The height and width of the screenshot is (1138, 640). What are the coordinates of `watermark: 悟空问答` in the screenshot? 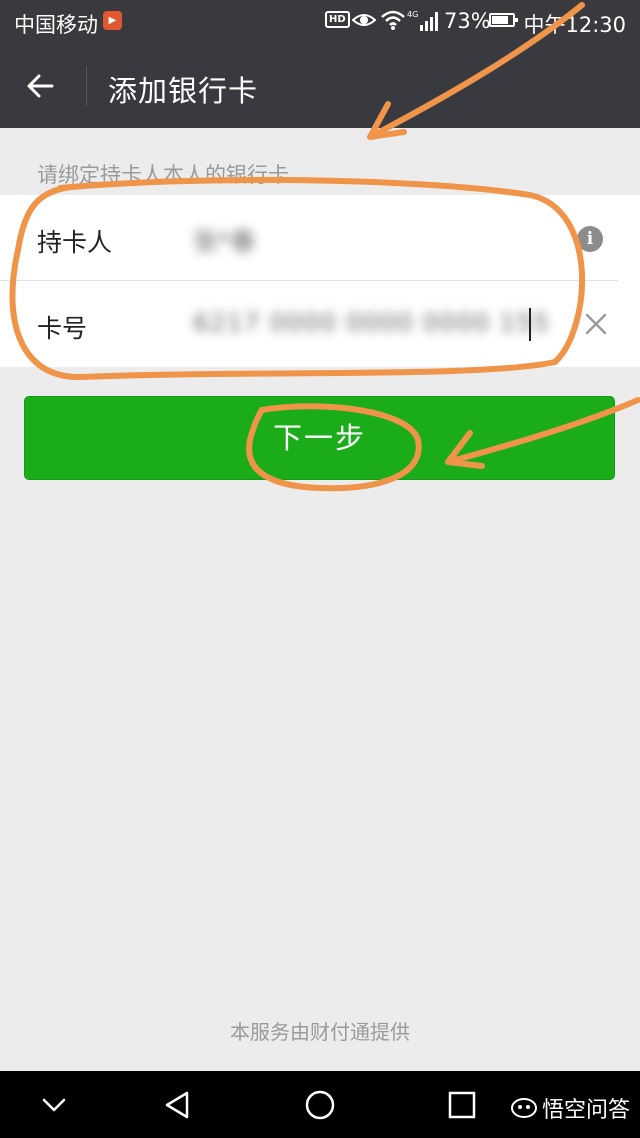 It's located at (570, 1108).